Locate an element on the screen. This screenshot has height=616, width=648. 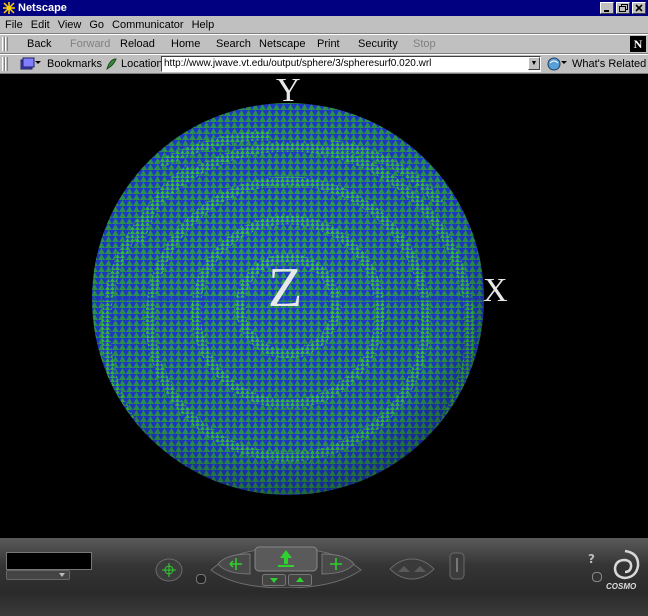
menu-help: Help is located at coordinates (203, 25).